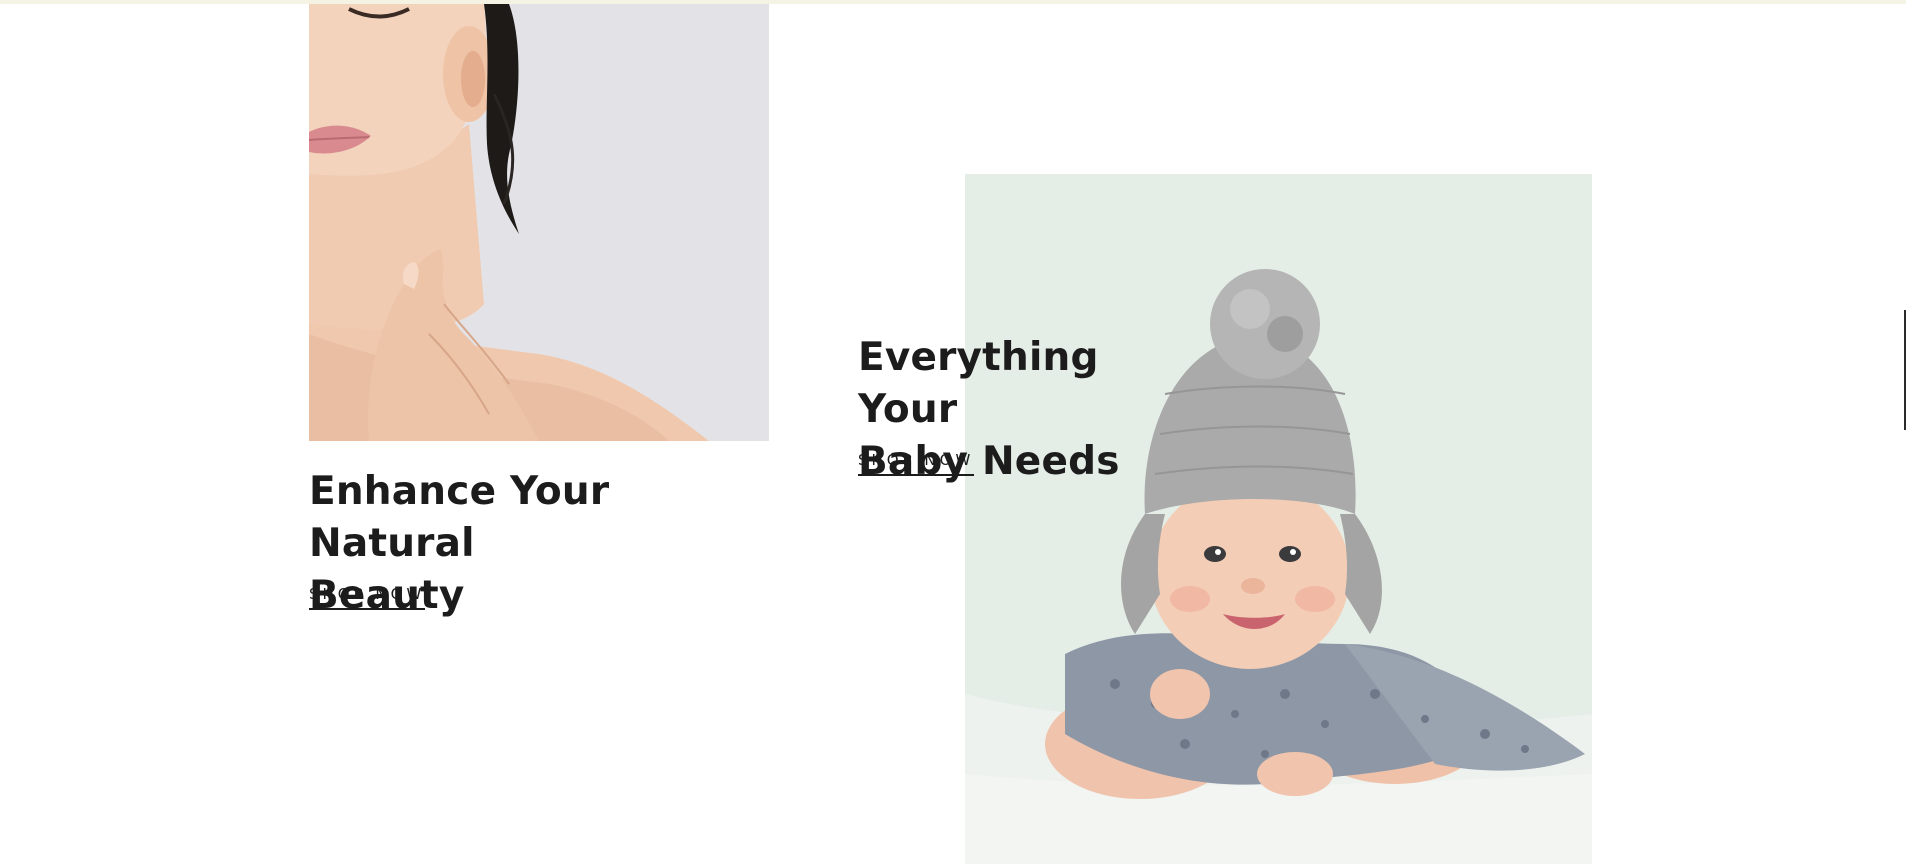  I want to click on heading-line: Enhance Your Natural, so click(459, 517).